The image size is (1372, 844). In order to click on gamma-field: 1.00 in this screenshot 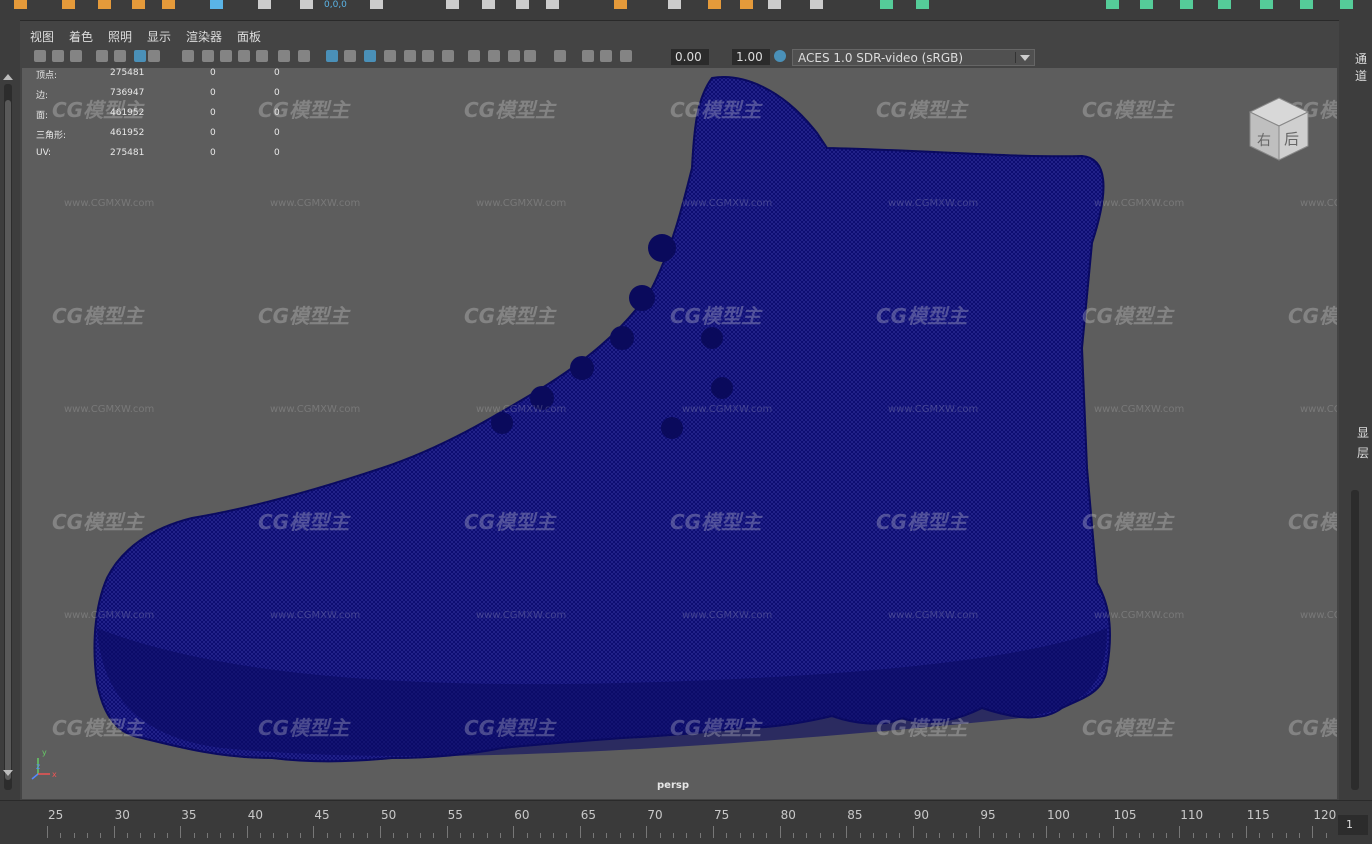, I will do `click(751, 57)`.